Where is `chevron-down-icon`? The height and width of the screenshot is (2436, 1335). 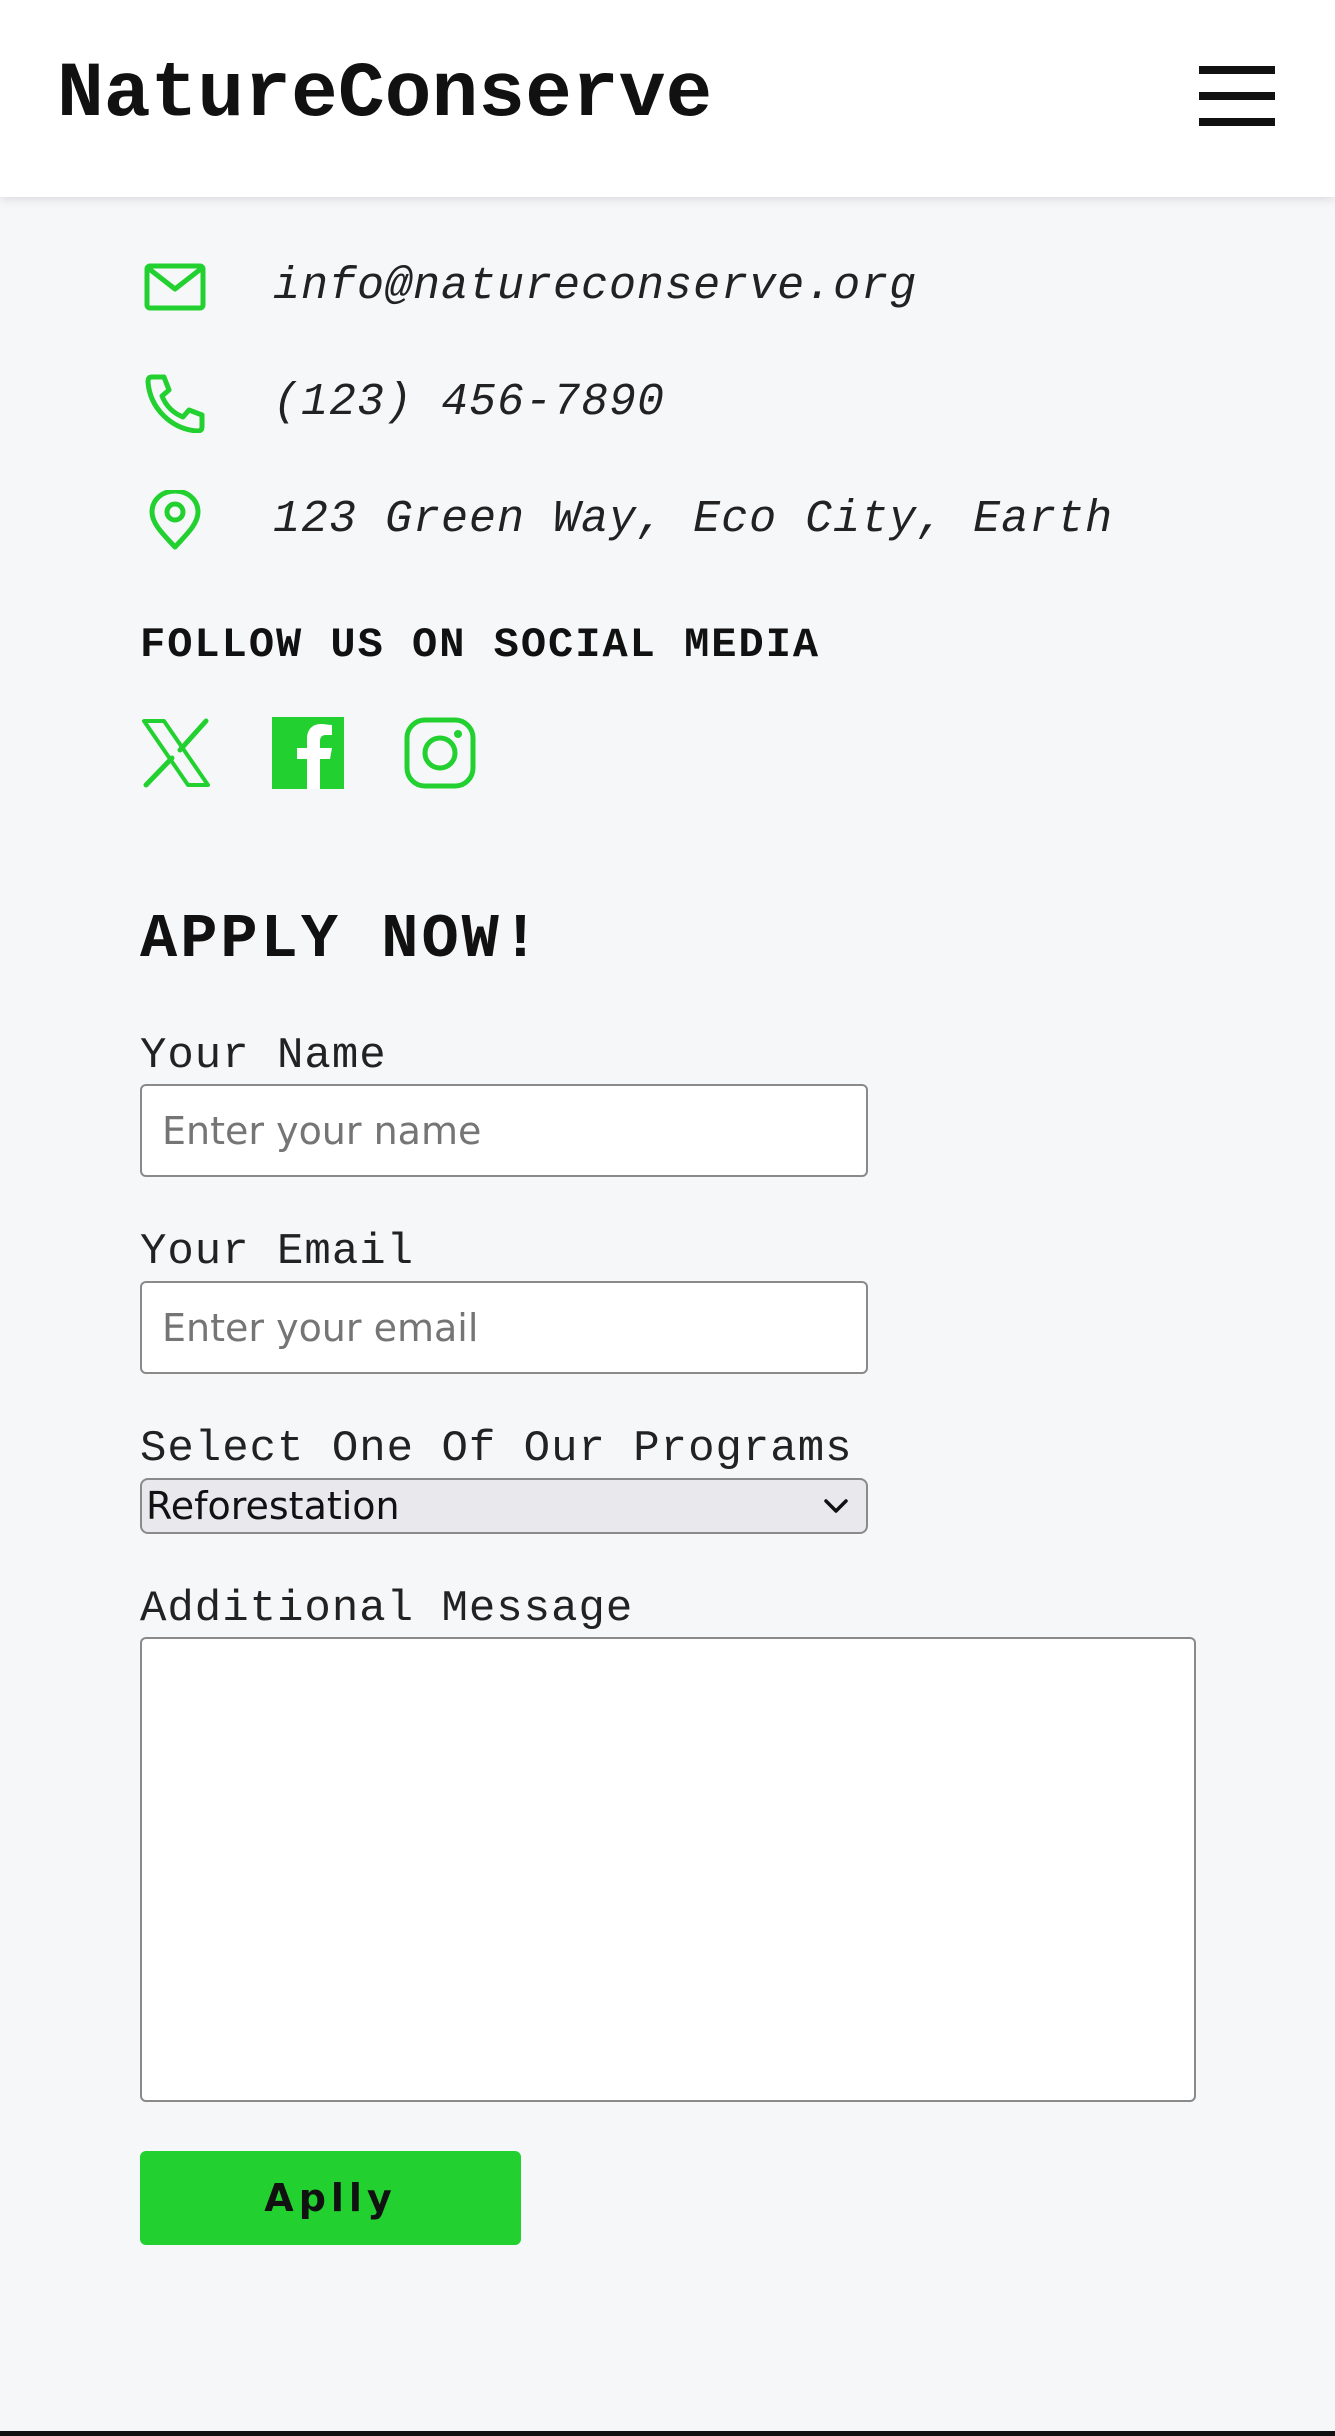 chevron-down-icon is located at coordinates (836, 1506).